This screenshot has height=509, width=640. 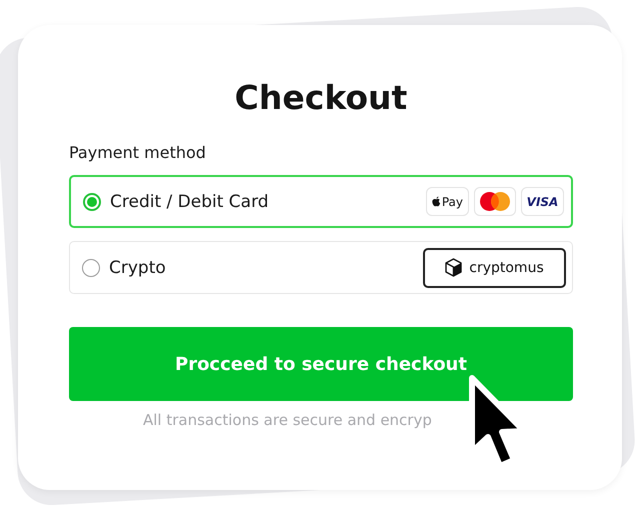 What do you see at coordinates (321, 201) in the screenshot?
I see `payment-option: Credit / Debit Card Pay VISA` at bounding box center [321, 201].